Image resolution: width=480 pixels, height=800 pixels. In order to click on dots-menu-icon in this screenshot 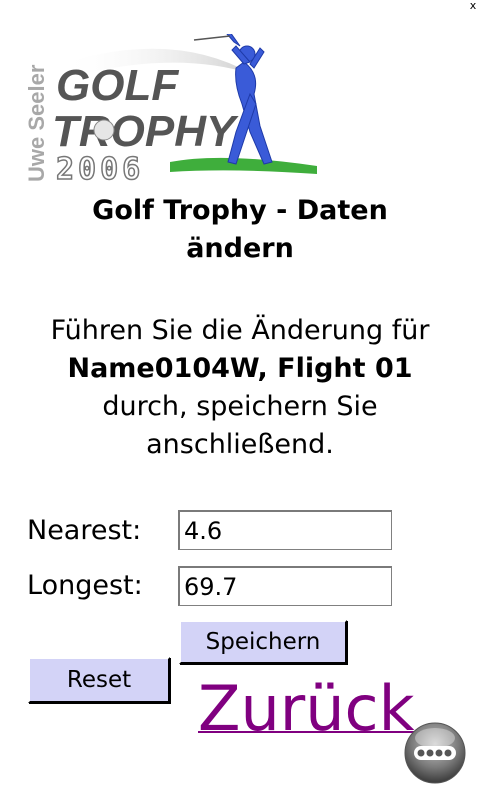, I will do `click(435, 755)`.